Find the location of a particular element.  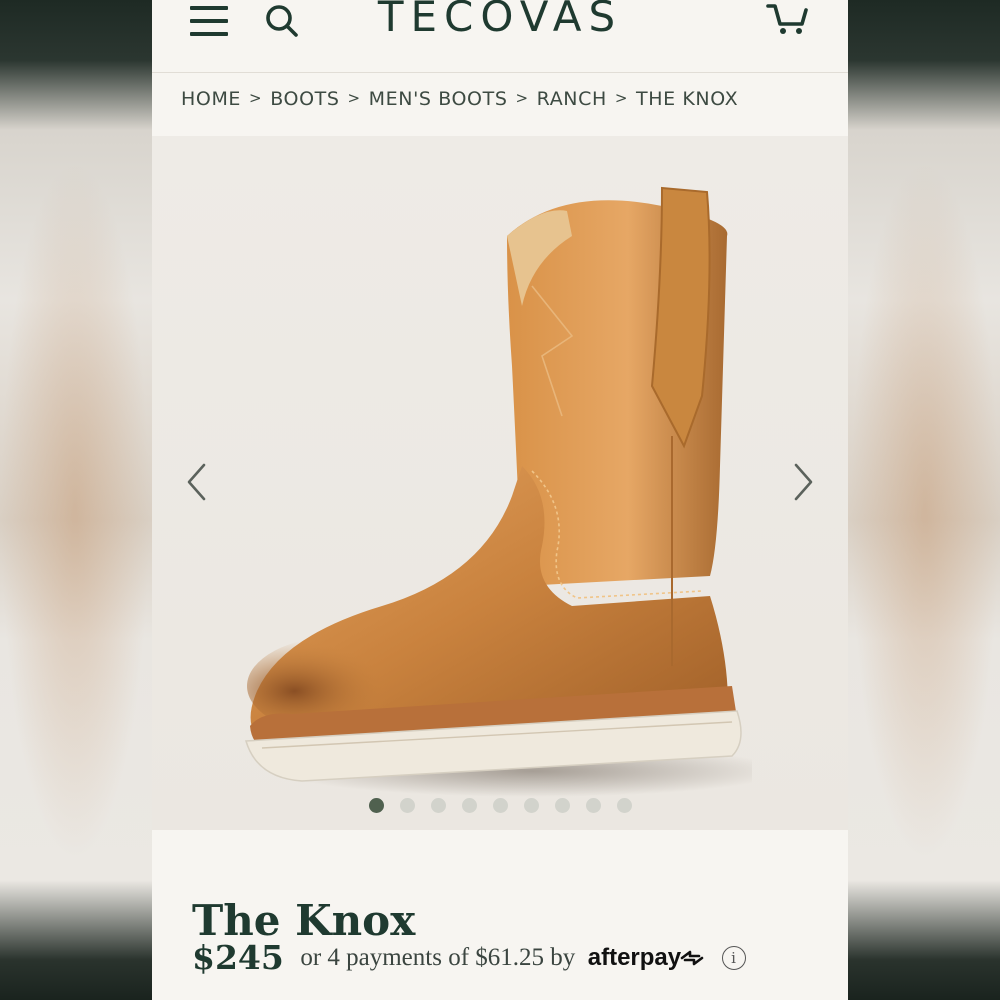

installments-text: or 4 payments of $61.25 by is located at coordinates (438, 957).